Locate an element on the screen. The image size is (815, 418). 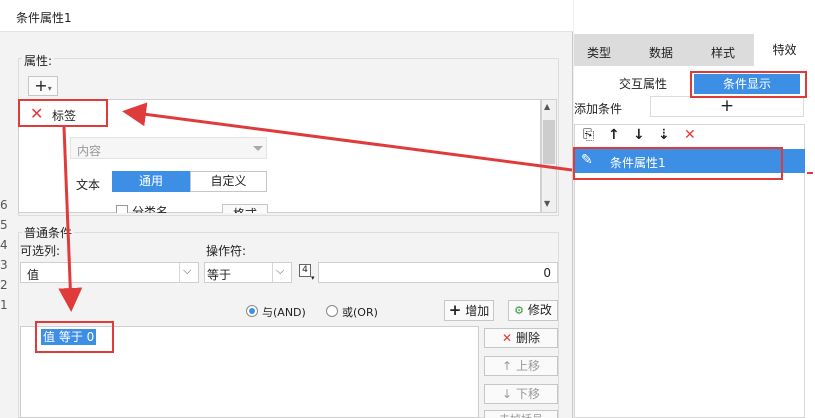
ruler-digit: 4 is located at coordinates (4, 245).